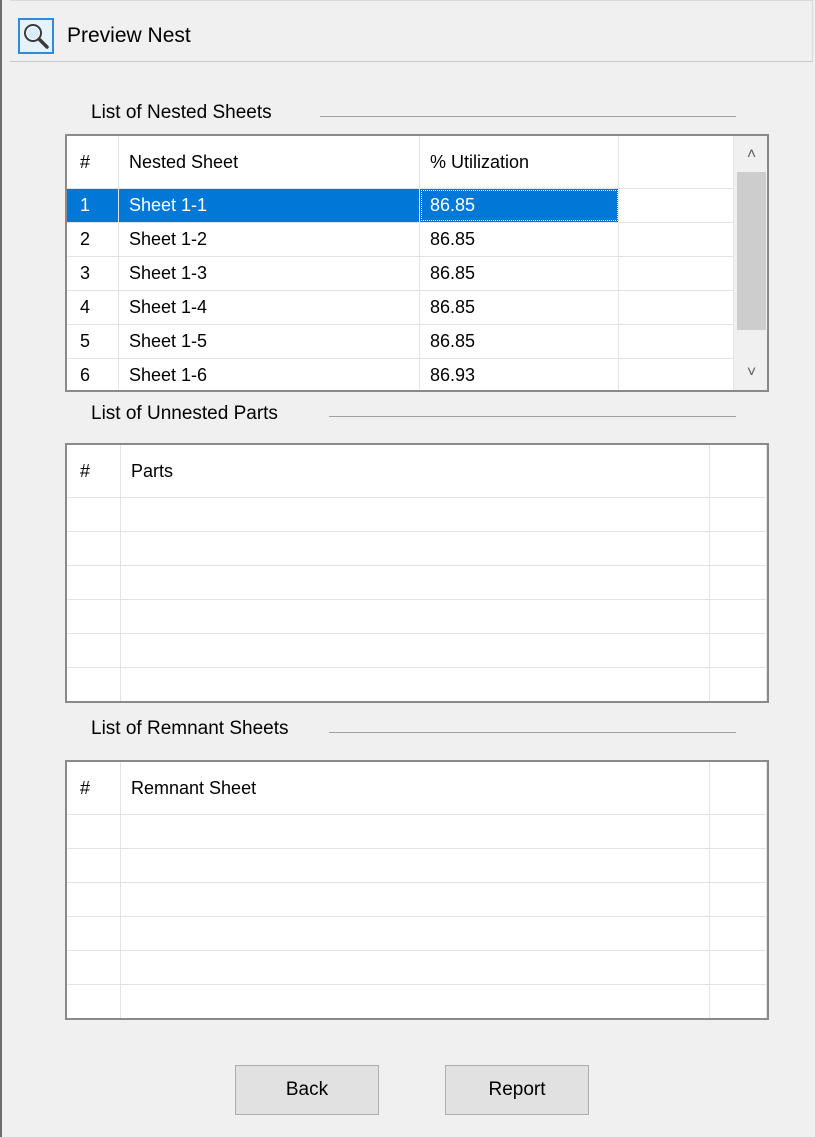  What do you see at coordinates (129, 35) in the screenshot?
I see `panel-title: Preview Nest` at bounding box center [129, 35].